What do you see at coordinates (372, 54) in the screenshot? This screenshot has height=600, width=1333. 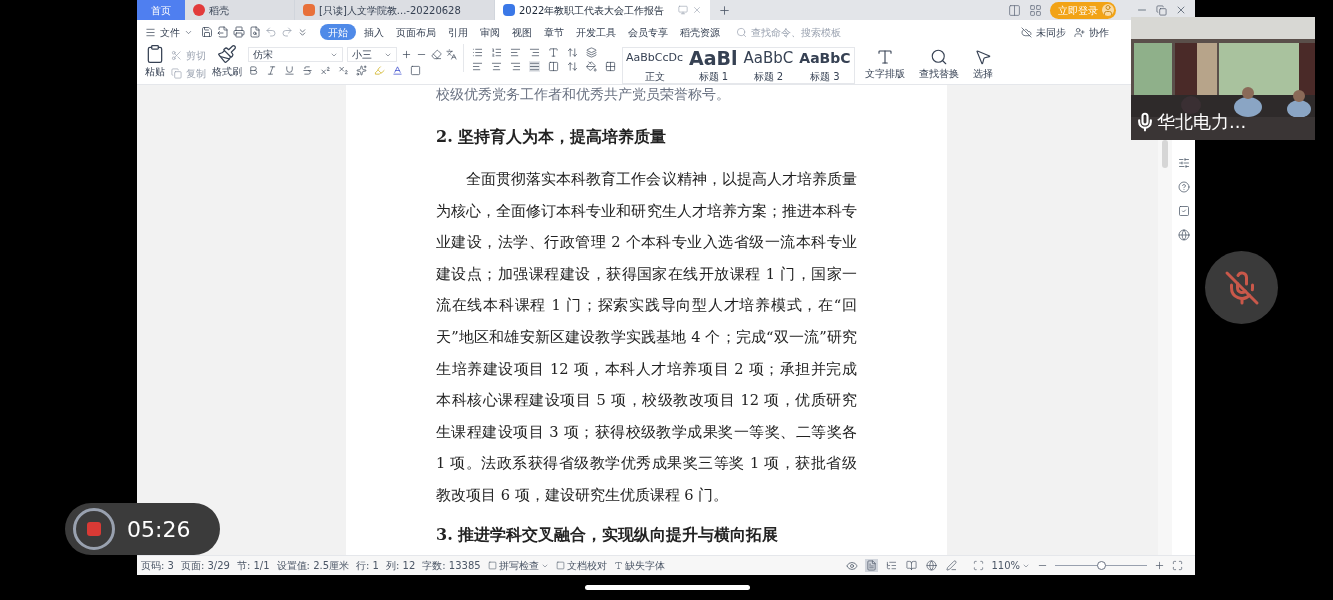 I see `font-size-select: 小三` at bounding box center [372, 54].